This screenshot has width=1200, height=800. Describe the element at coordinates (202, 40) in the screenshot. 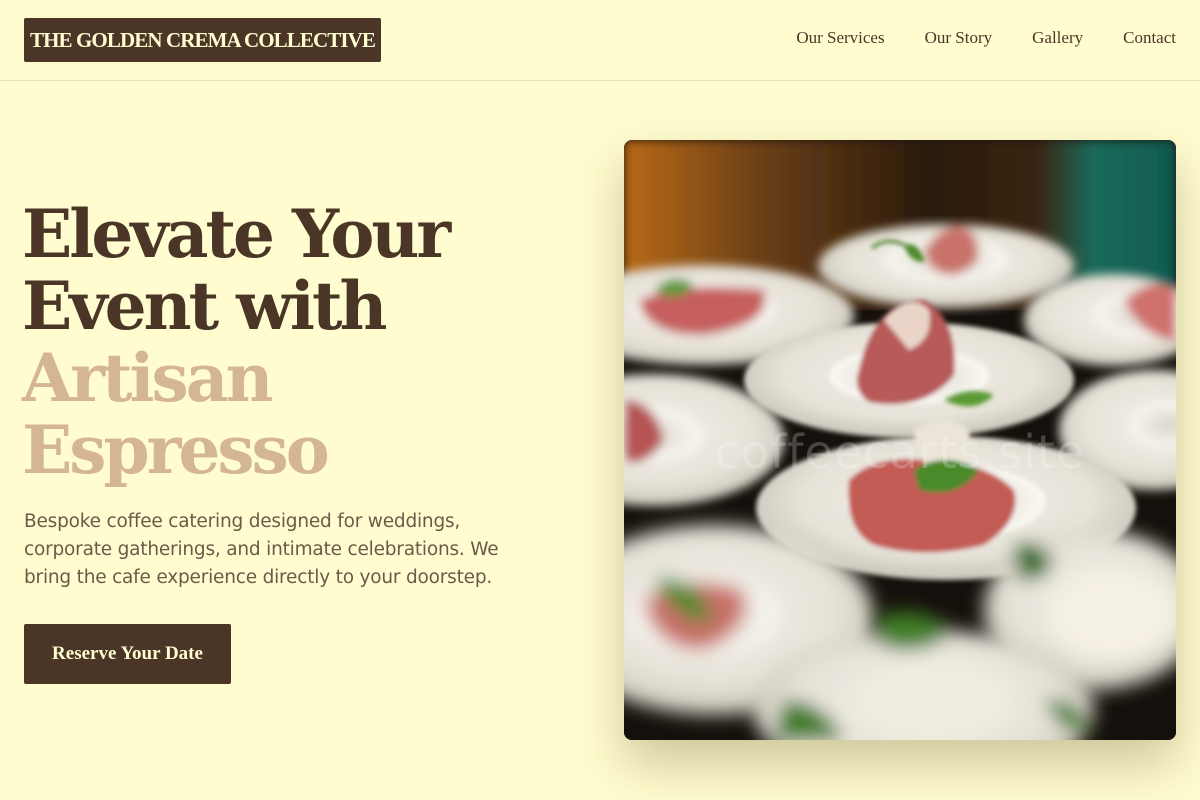

I see `brand-logo: THE GOLDEN CREMA COLLECTIVE` at that location.